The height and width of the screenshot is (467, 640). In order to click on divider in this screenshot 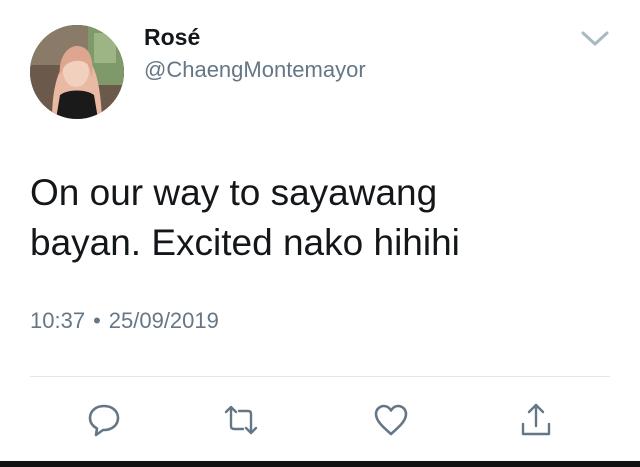, I will do `click(320, 376)`.